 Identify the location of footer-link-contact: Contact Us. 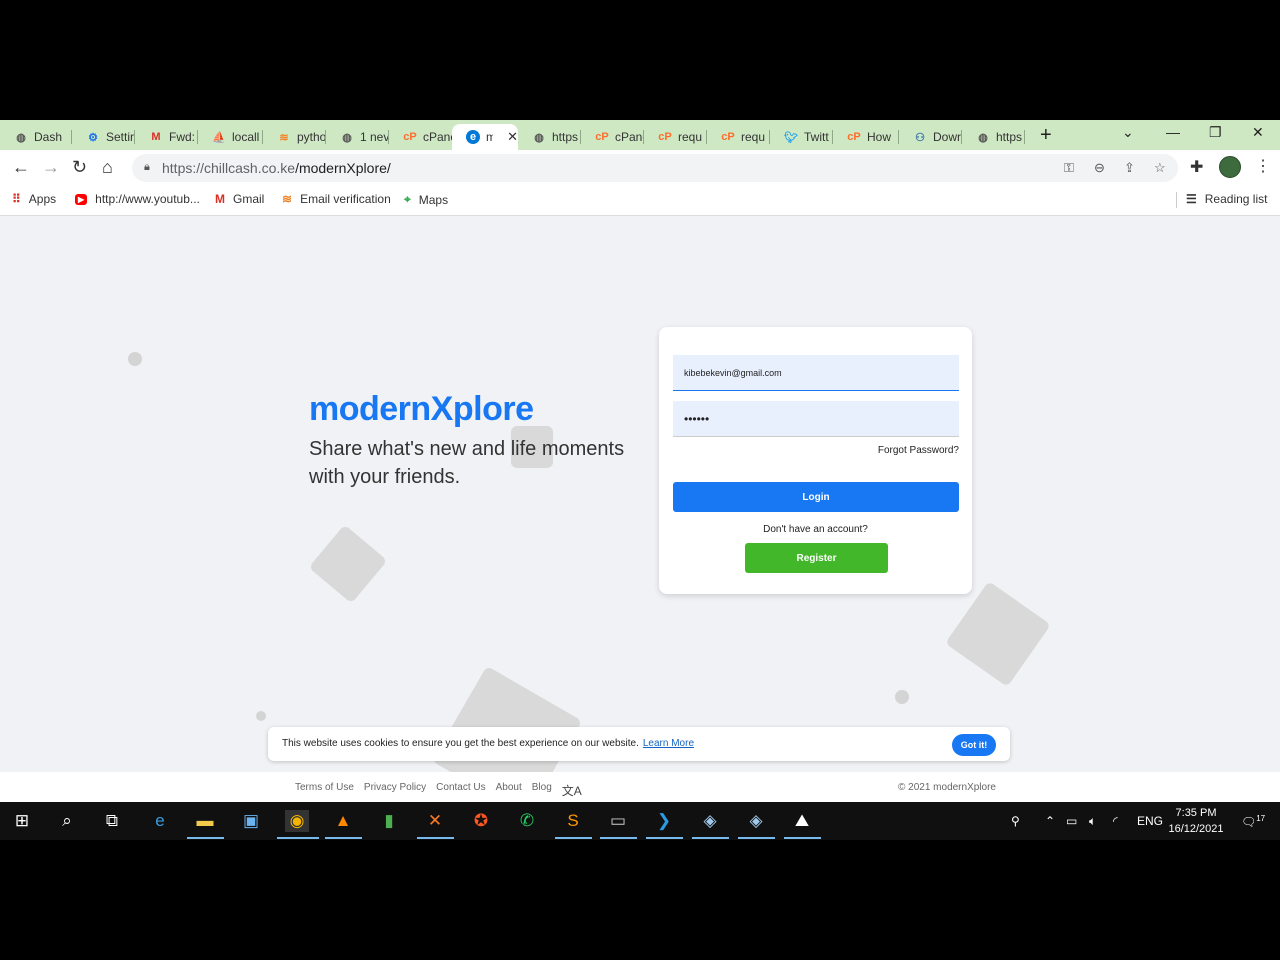
(460, 790).